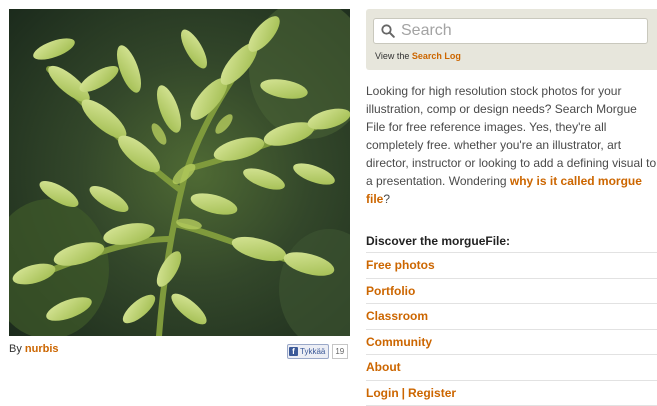 The width and height of the screenshot is (657, 406). Describe the element at coordinates (521, 31) in the screenshot. I see `search-input` at that location.